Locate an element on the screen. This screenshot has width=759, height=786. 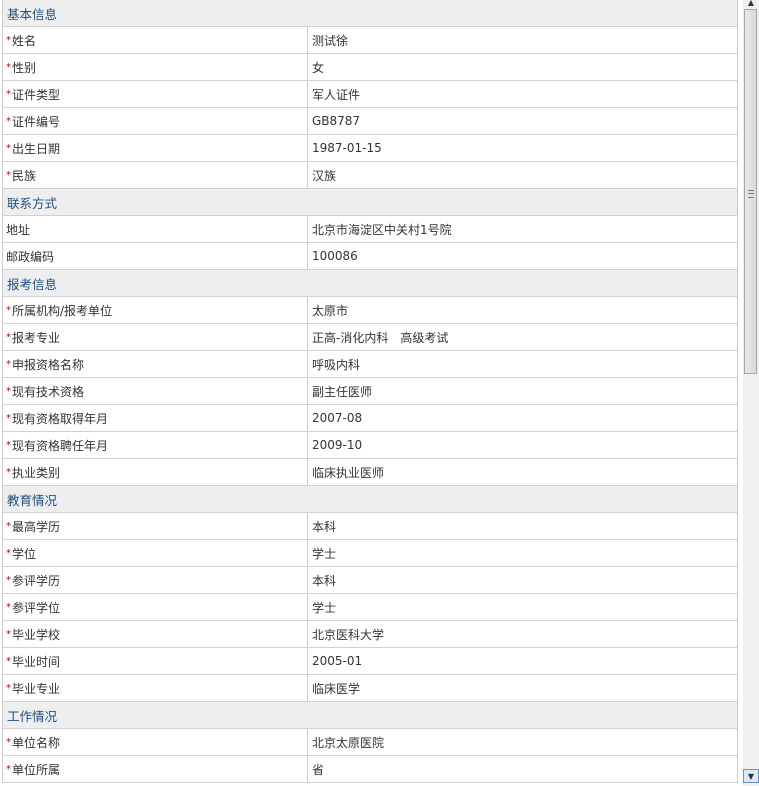
table-row: * 参评学位 学士 is located at coordinates (370, 607).